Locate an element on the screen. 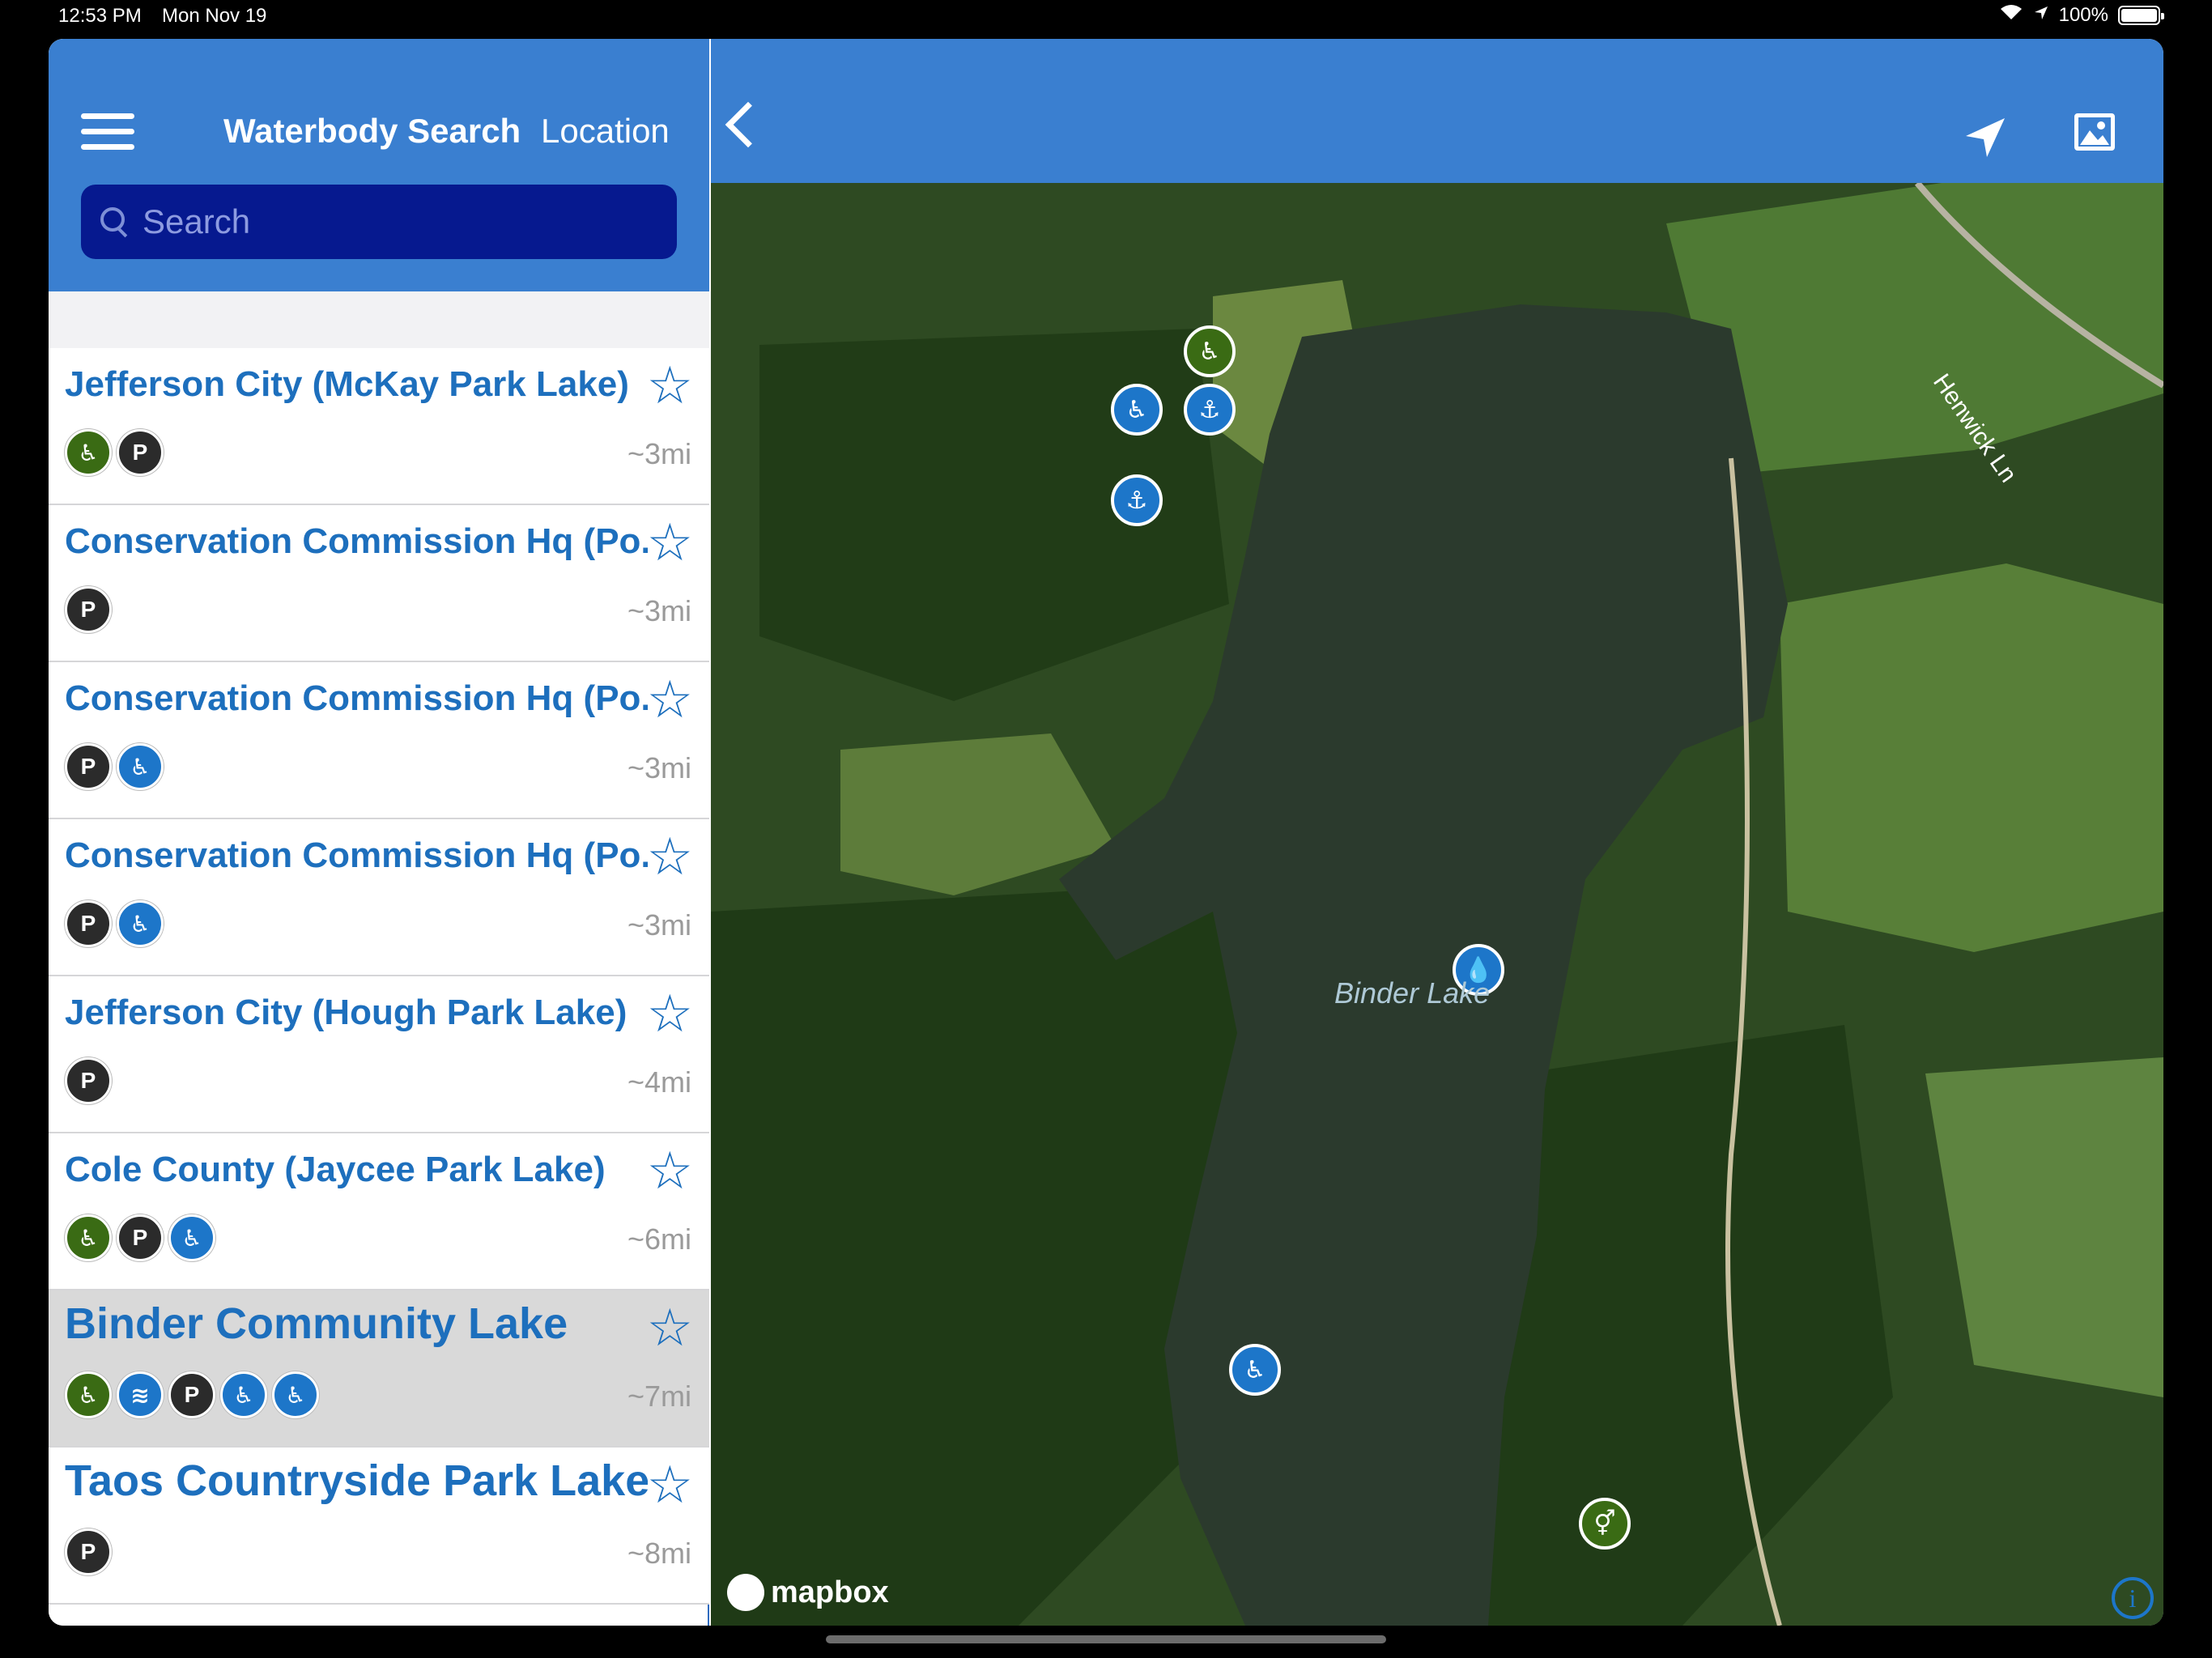 The height and width of the screenshot is (1658, 2212). panel-title: Waterbody Search is located at coordinates (372, 131).